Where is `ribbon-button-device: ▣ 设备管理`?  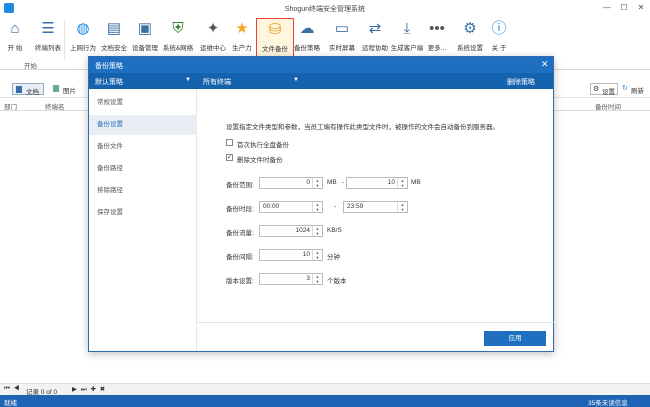
ribbon-button-device: ▣ 设备管理 is located at coordinates (145, 38).